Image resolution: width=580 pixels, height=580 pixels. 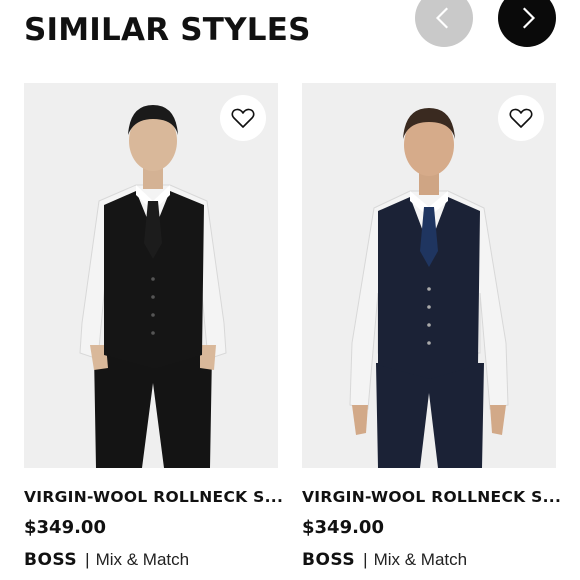 I want to click on section-title: SIMILAR STYLES, so click(x=167, y=30).